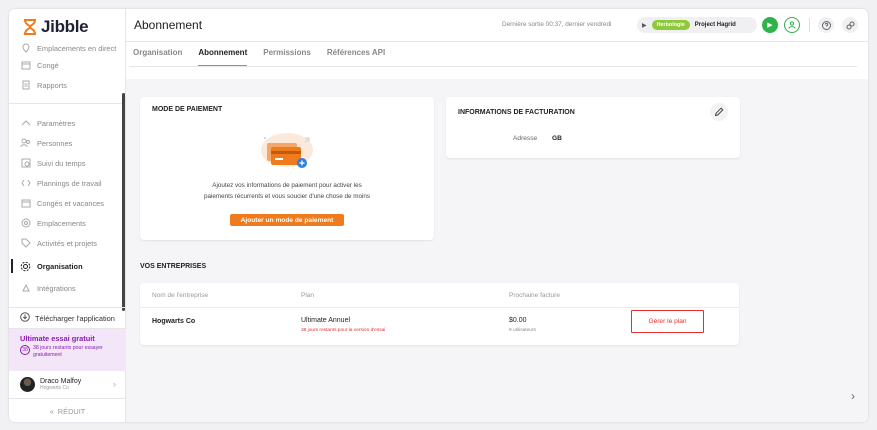 The width and height of the screenshot is (877, 430). Describe the element at coordinates (27, 384) in the screenshot. I see `avatar` at that location.